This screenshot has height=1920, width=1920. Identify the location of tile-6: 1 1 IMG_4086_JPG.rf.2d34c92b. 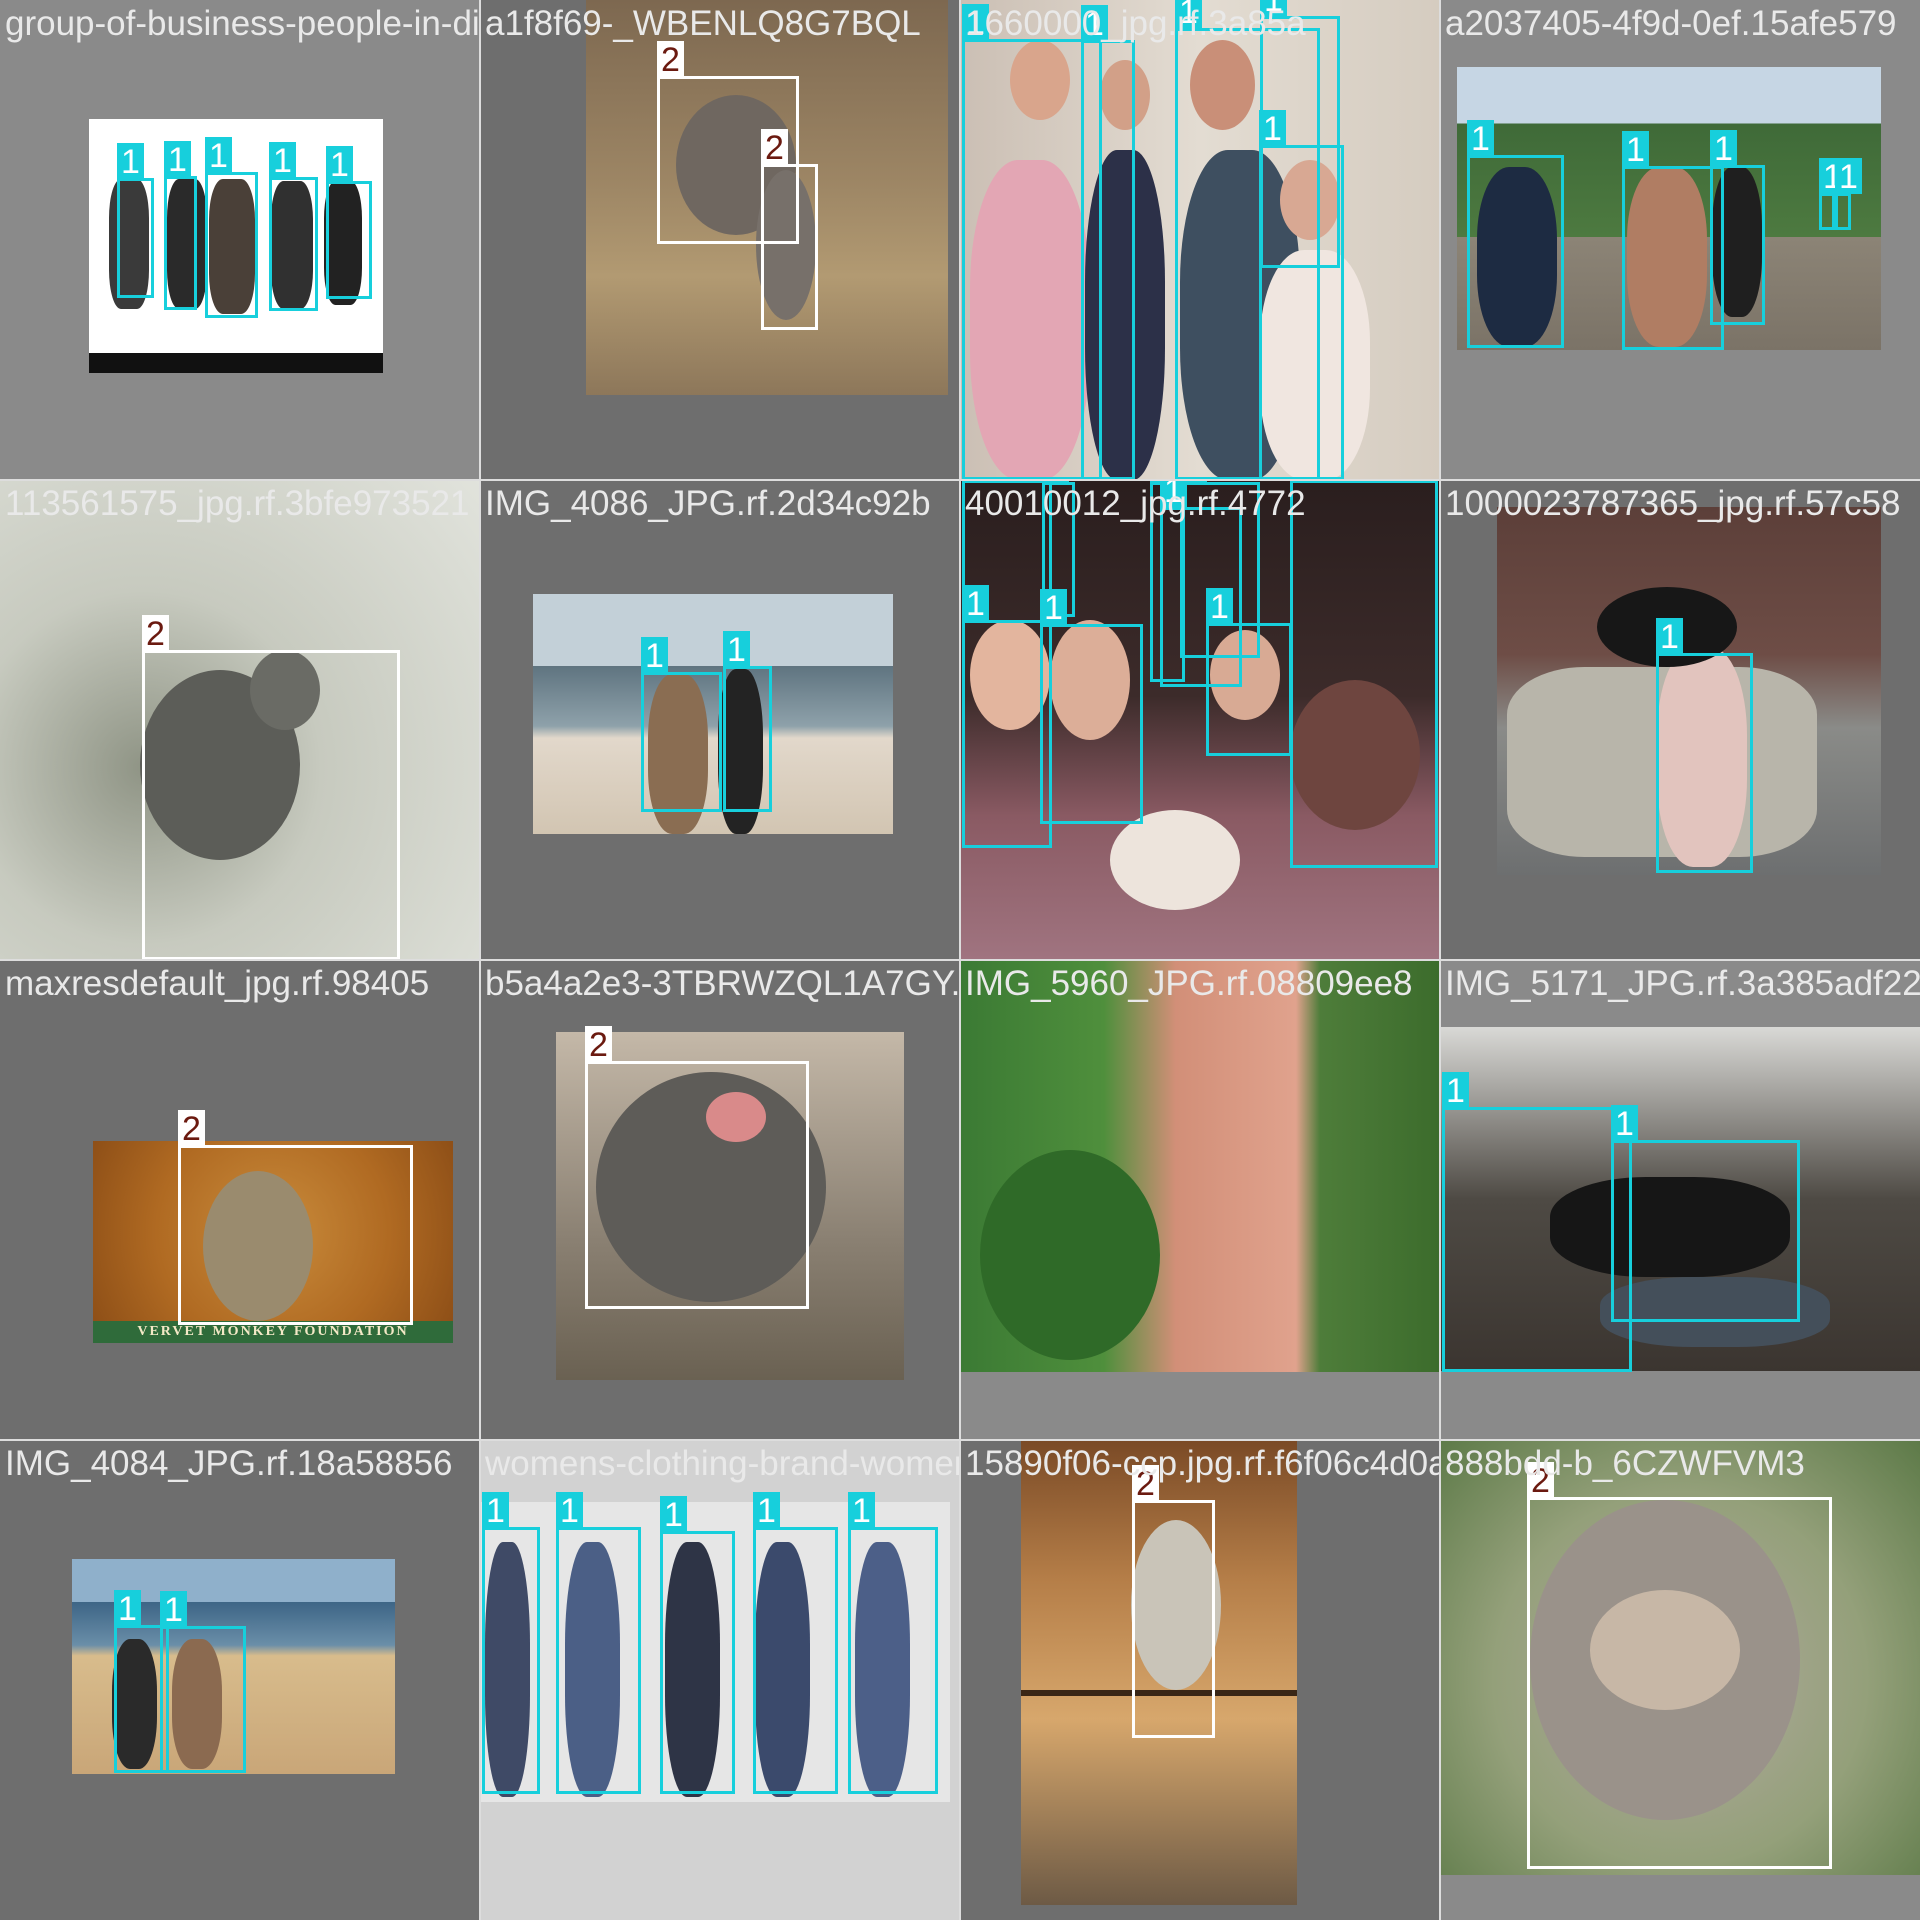
(720, 720).